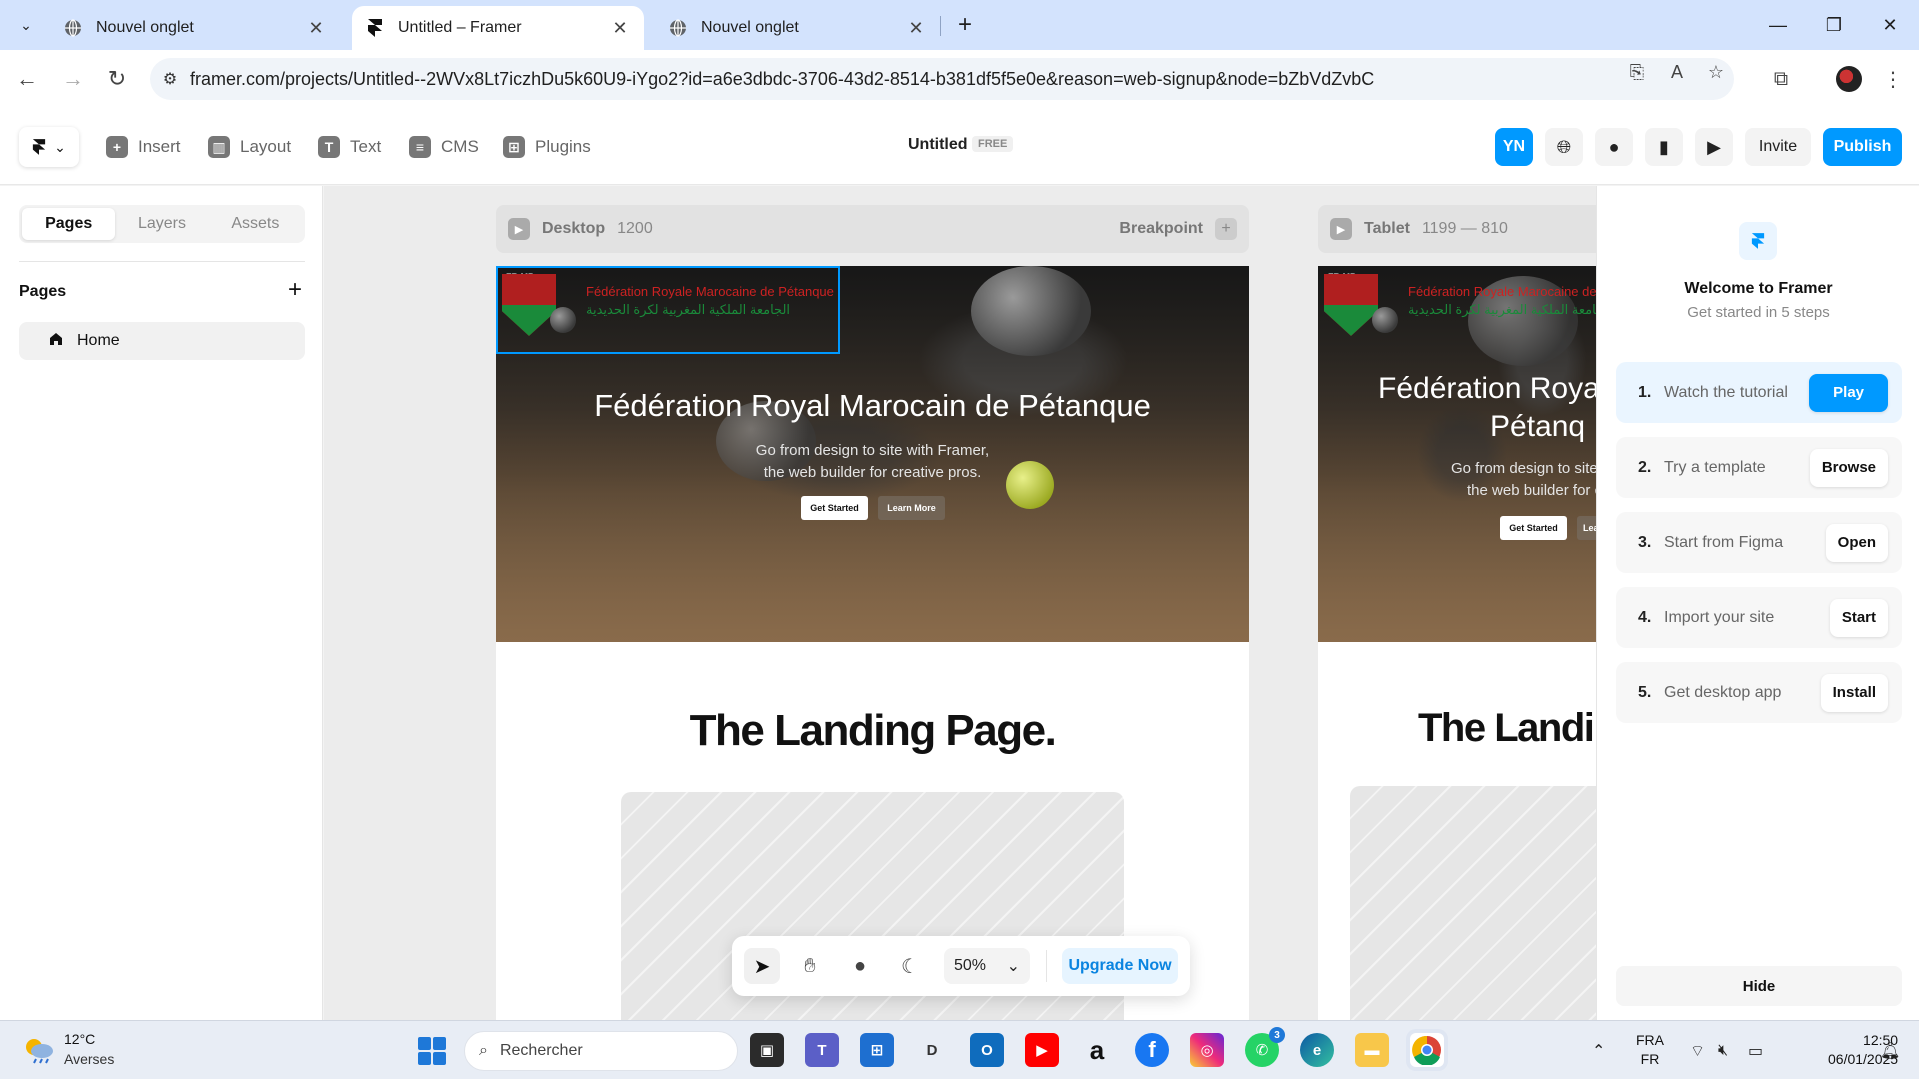  What do you see at coordinates (1890, 1050) in the screenshot?
I see `notifications-bell-icon: 🔔︎` at bounding box center [1890, 1050].